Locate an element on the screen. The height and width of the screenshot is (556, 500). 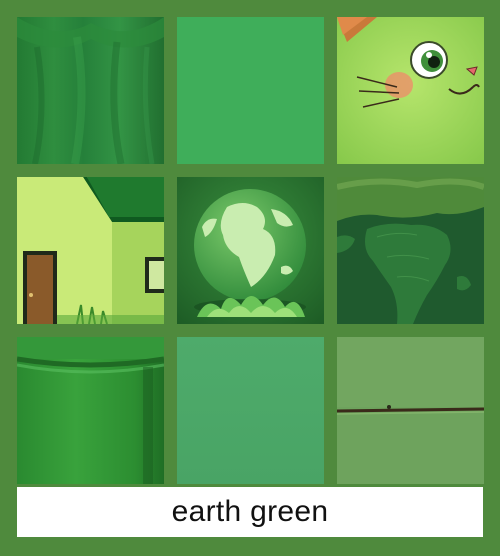
tile-green-fabric is located at coordinates (90, 90).